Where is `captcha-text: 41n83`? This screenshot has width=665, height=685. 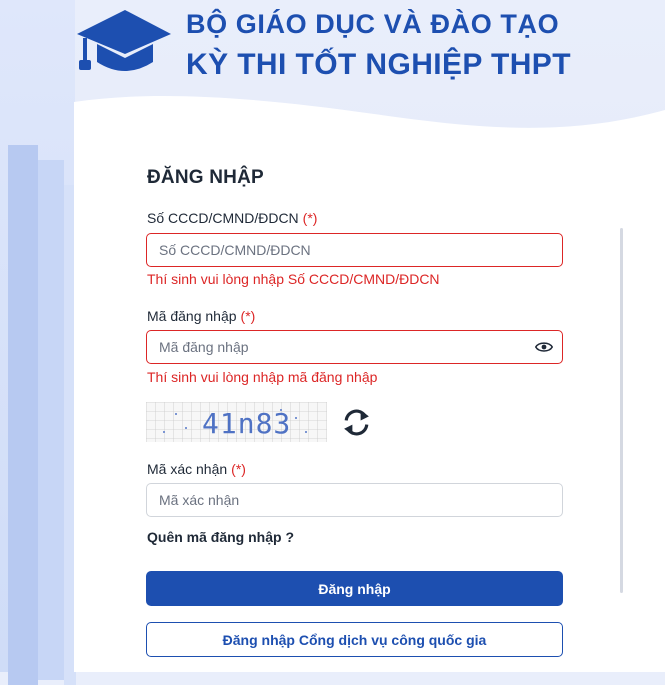 captcha-text: 41n83 is located at coordinates (246, 423).